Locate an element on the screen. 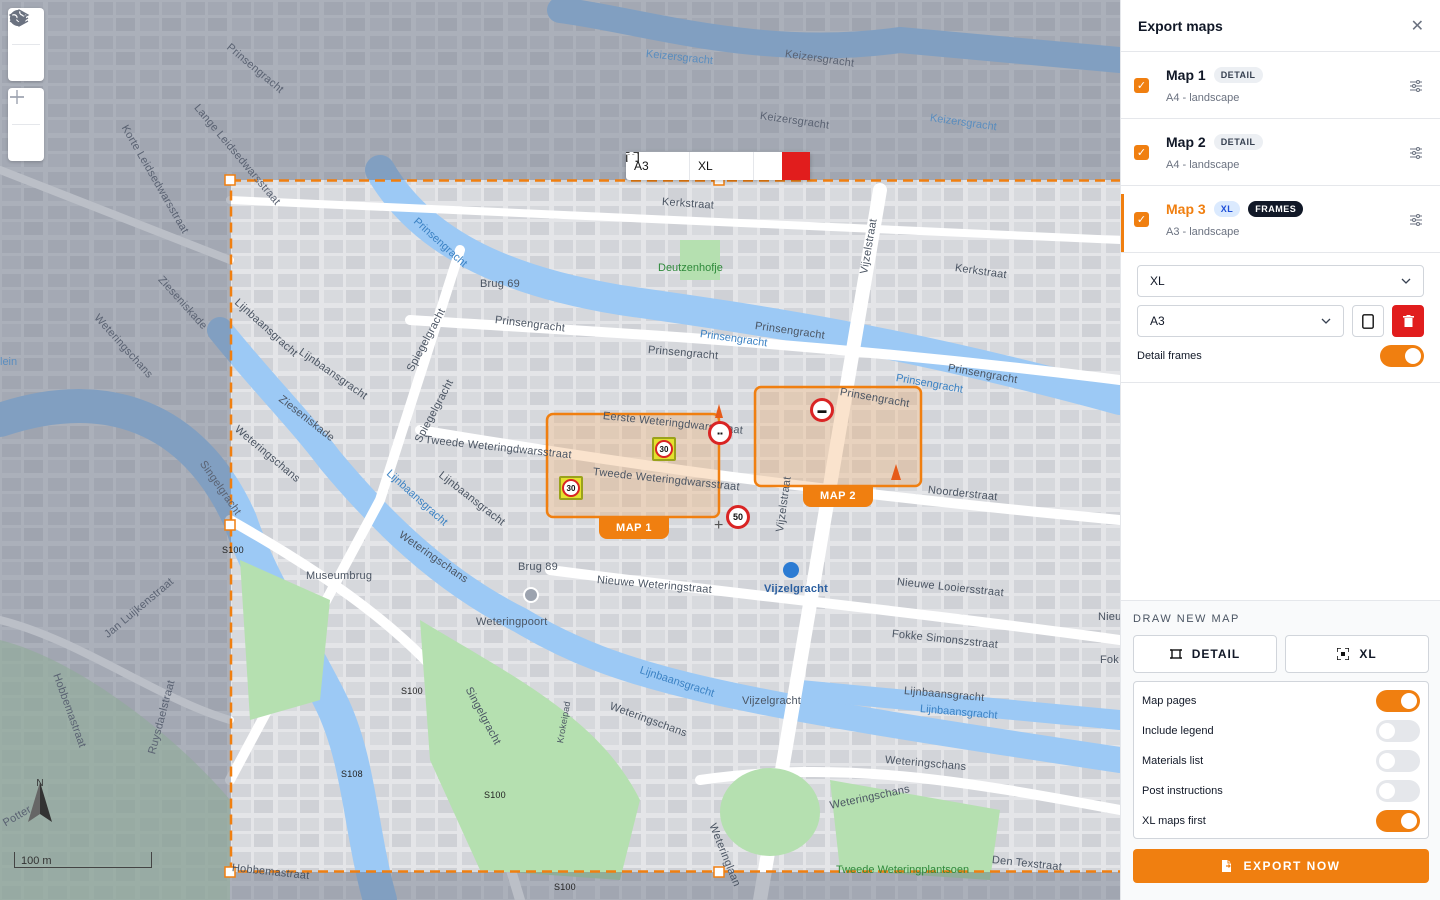 The width and height of the screenshot is (1440, 900). post-instructions-toggle is located at coordinates (1398, 791).